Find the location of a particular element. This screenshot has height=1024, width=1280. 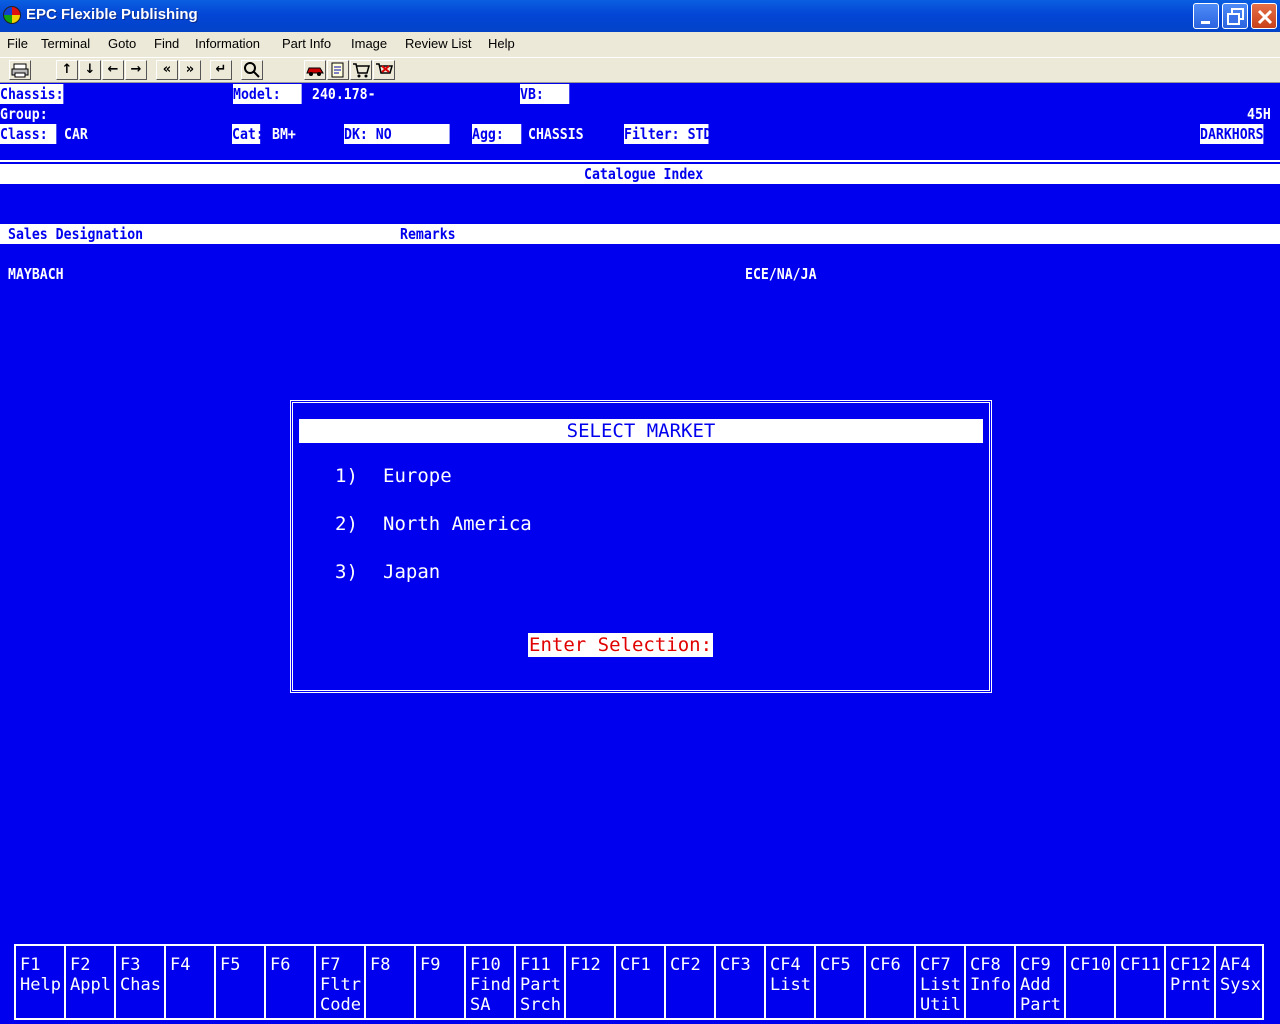

menu-goto: Goto is located at coordinates (122, 43).